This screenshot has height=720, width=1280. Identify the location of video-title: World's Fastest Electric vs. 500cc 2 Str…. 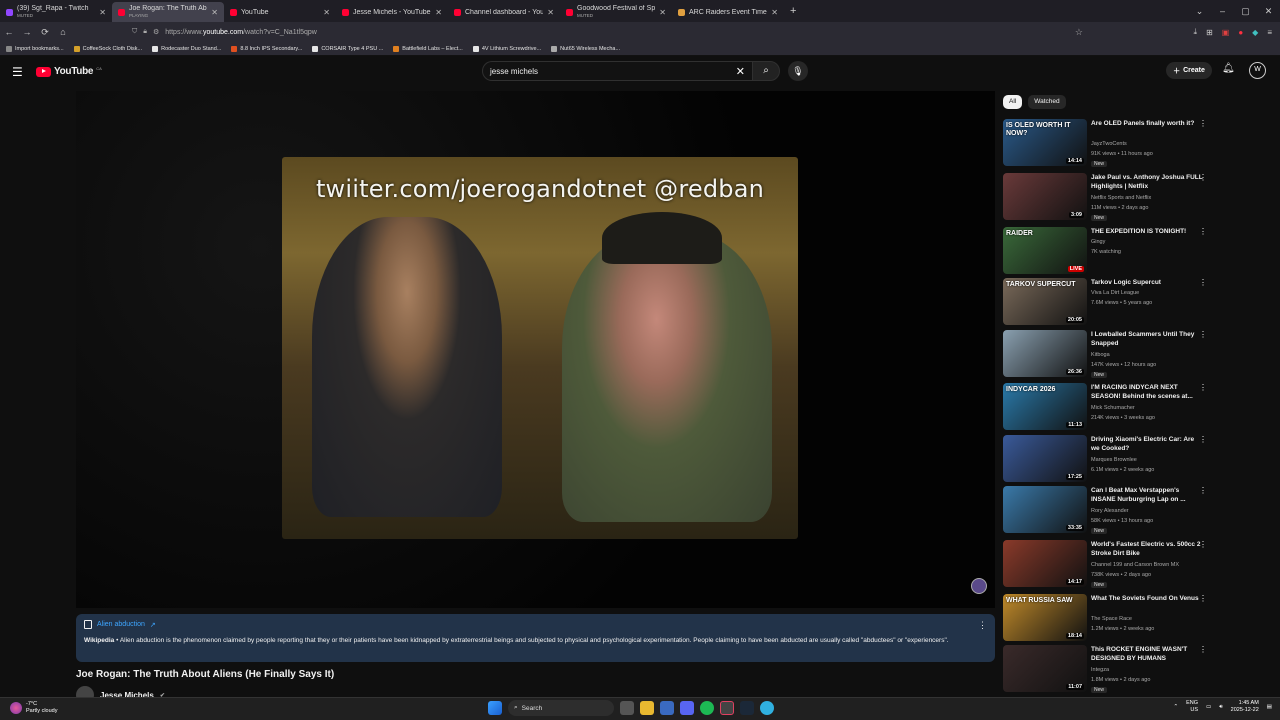
(1147, 549).